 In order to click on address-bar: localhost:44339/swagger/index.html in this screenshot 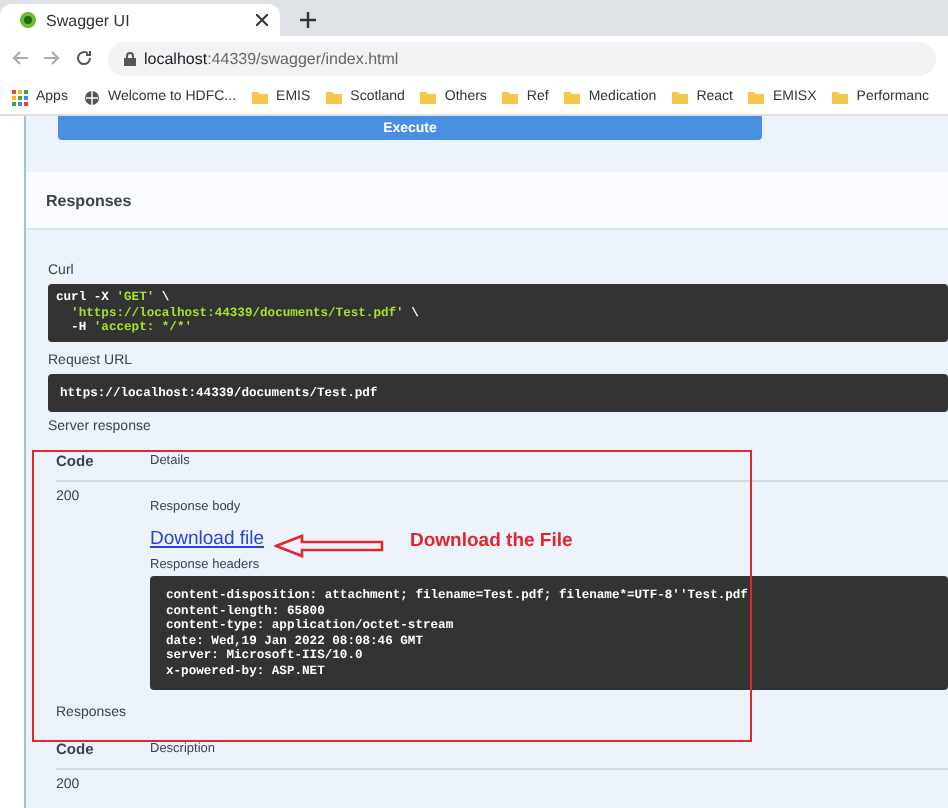, I will do `click(522, 58)`.